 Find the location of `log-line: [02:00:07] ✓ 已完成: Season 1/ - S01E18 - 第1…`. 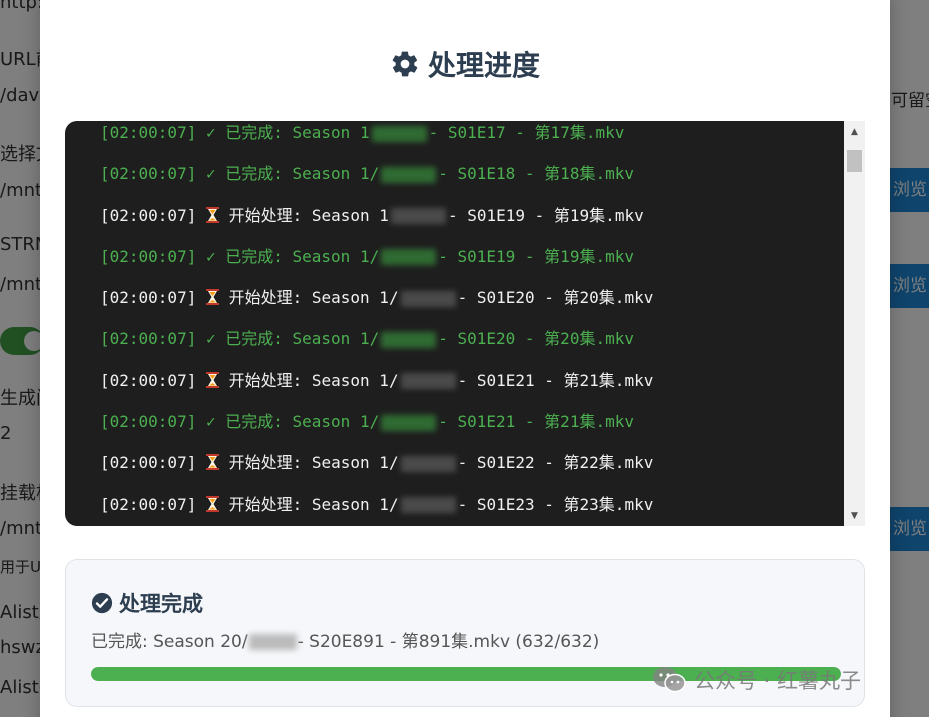

log-line: [02:00:07] ✓ 已完成: Season 1/ - S01E18 - 第1… is located at coordinates (470, 173).